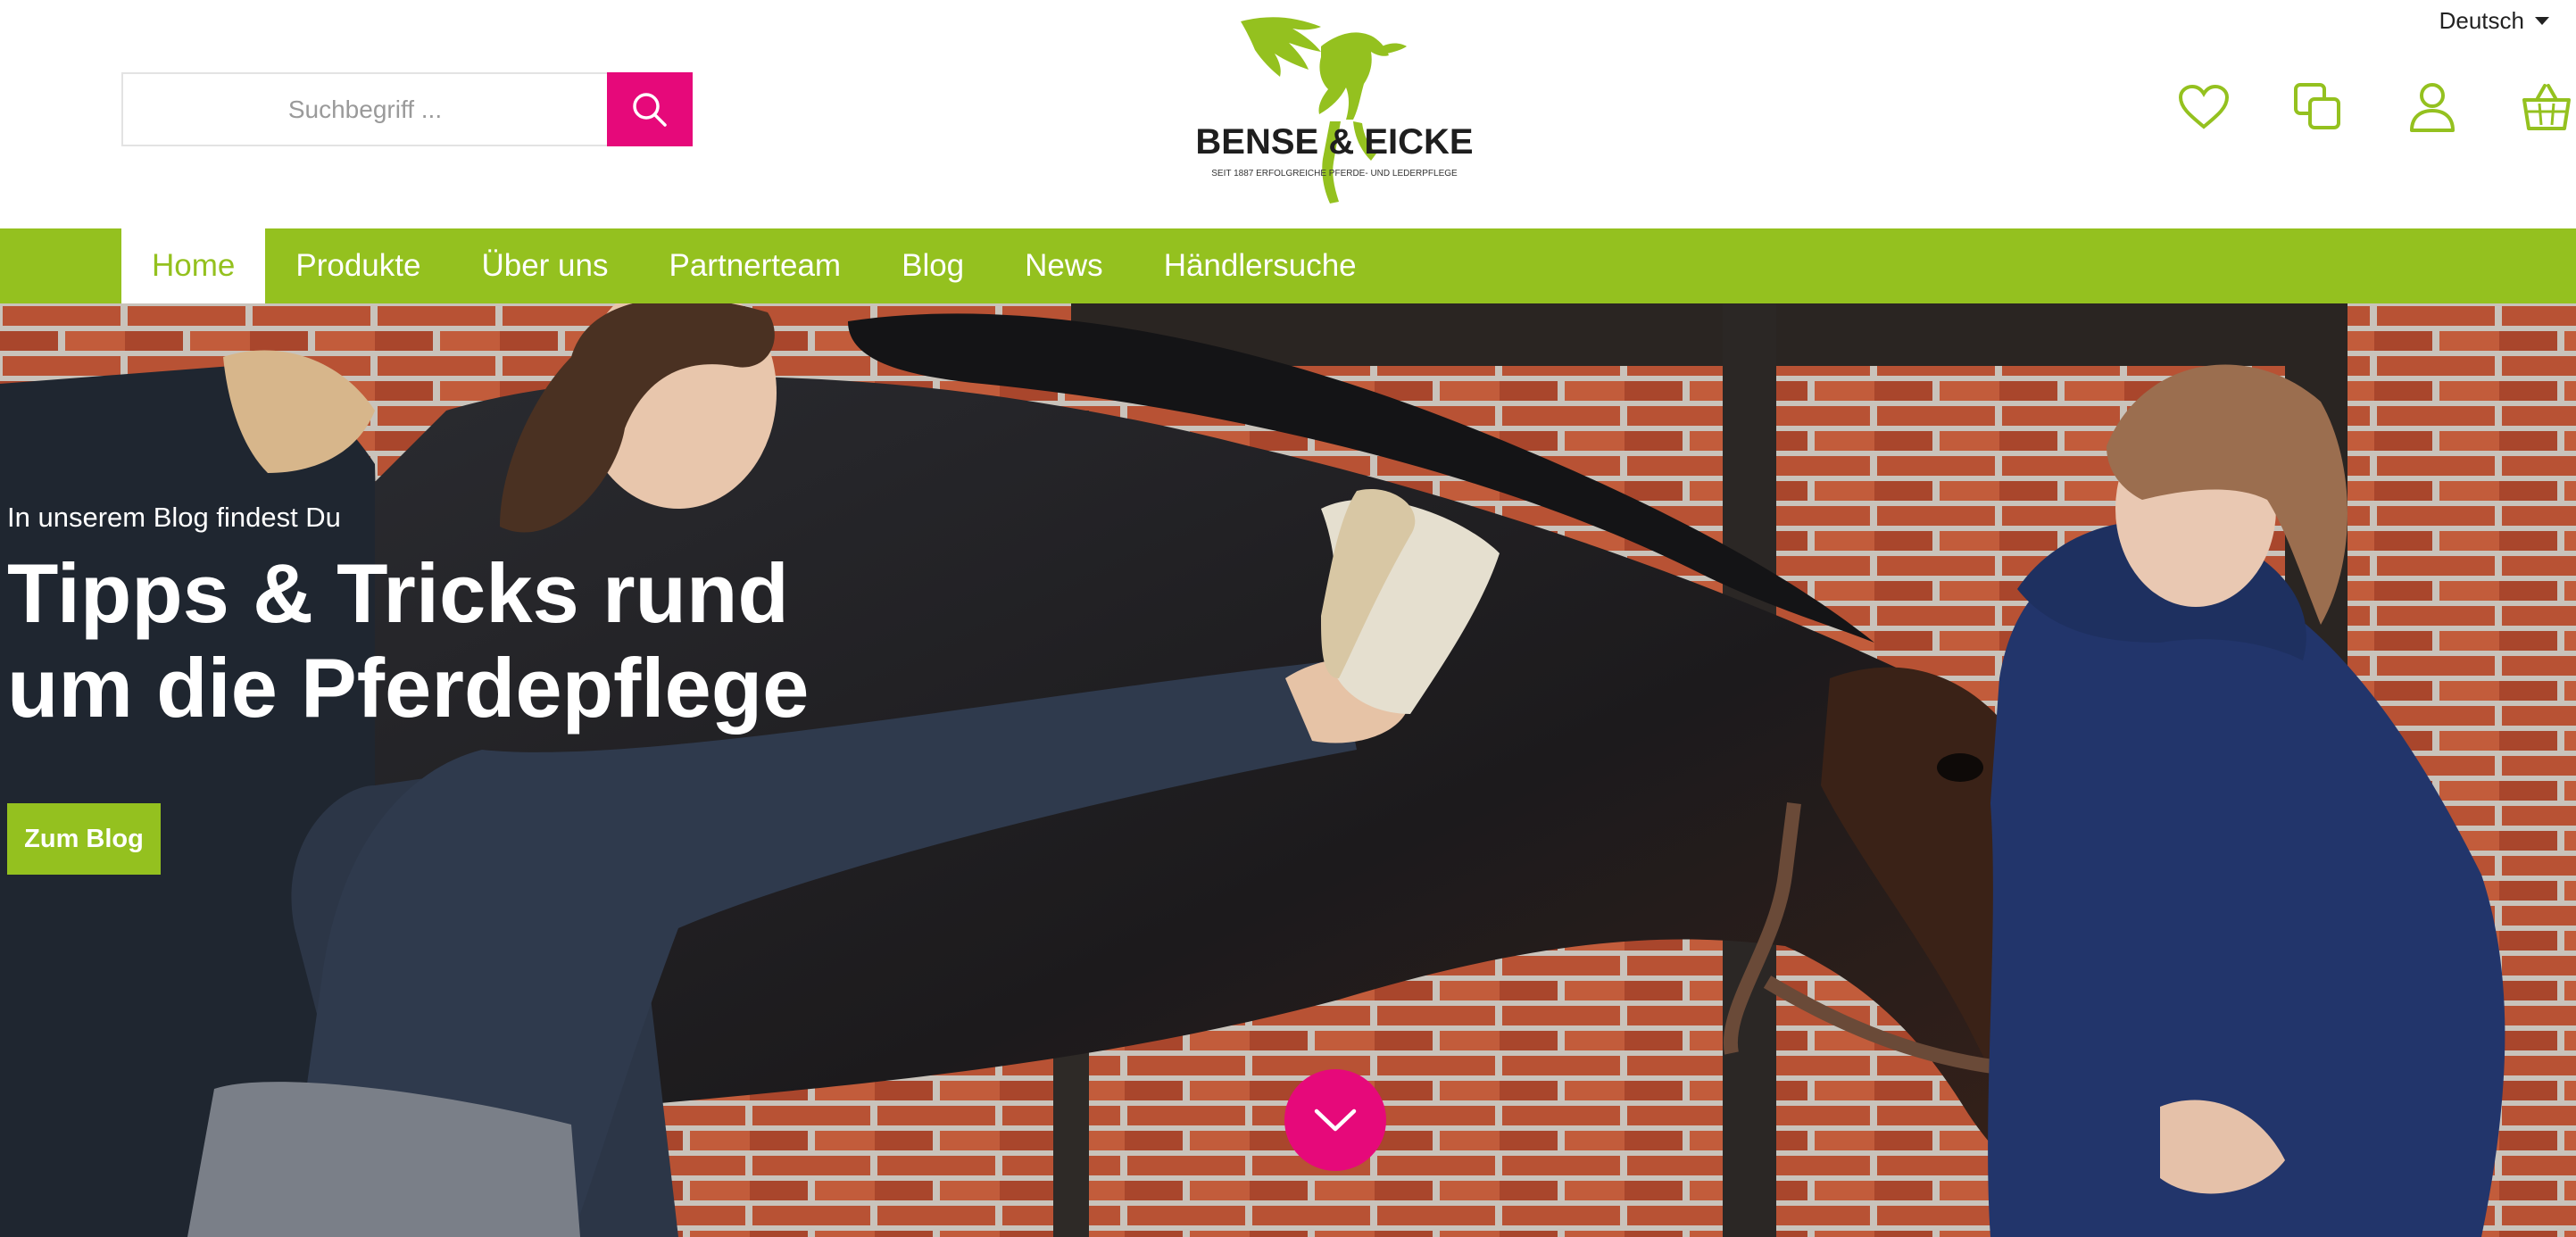 This screenshot has height=1237, width=2576. What do you see at coordinates (2375, 107) in the screenshot?
I see `header-icons` at bounding box center [2375, 107].